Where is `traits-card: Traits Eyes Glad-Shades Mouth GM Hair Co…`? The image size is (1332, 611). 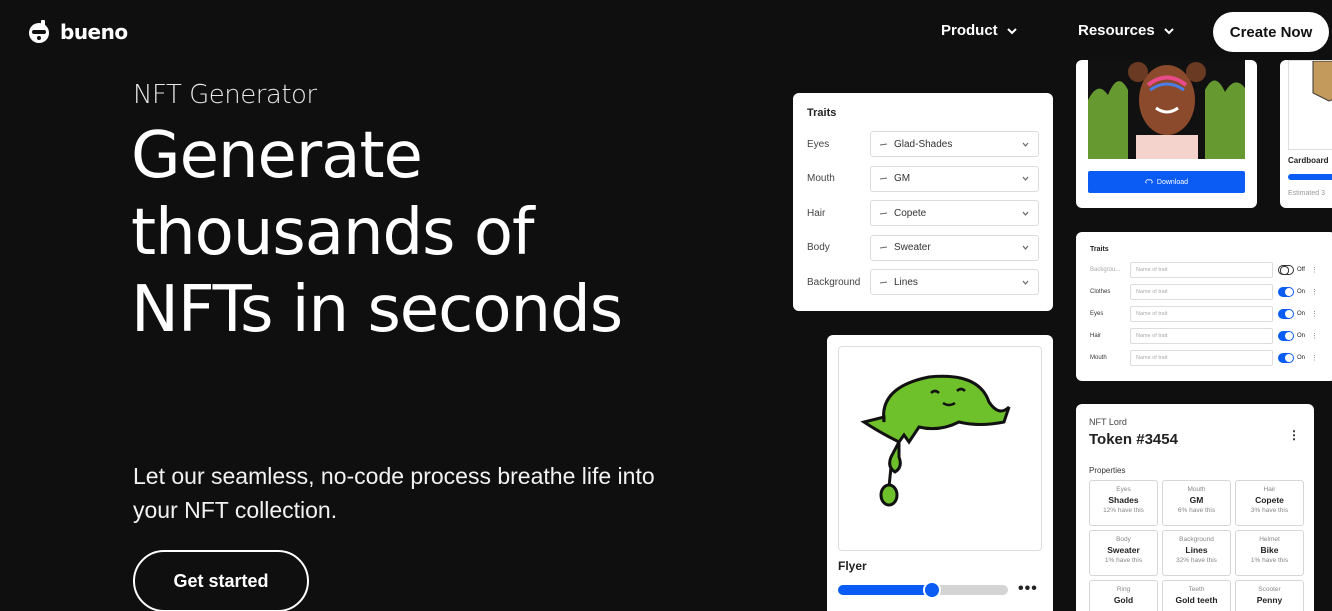 traits-card: Traits Eyes Glad-Shades Mouth GM Hair Co… is located at coordinates (923, 202).